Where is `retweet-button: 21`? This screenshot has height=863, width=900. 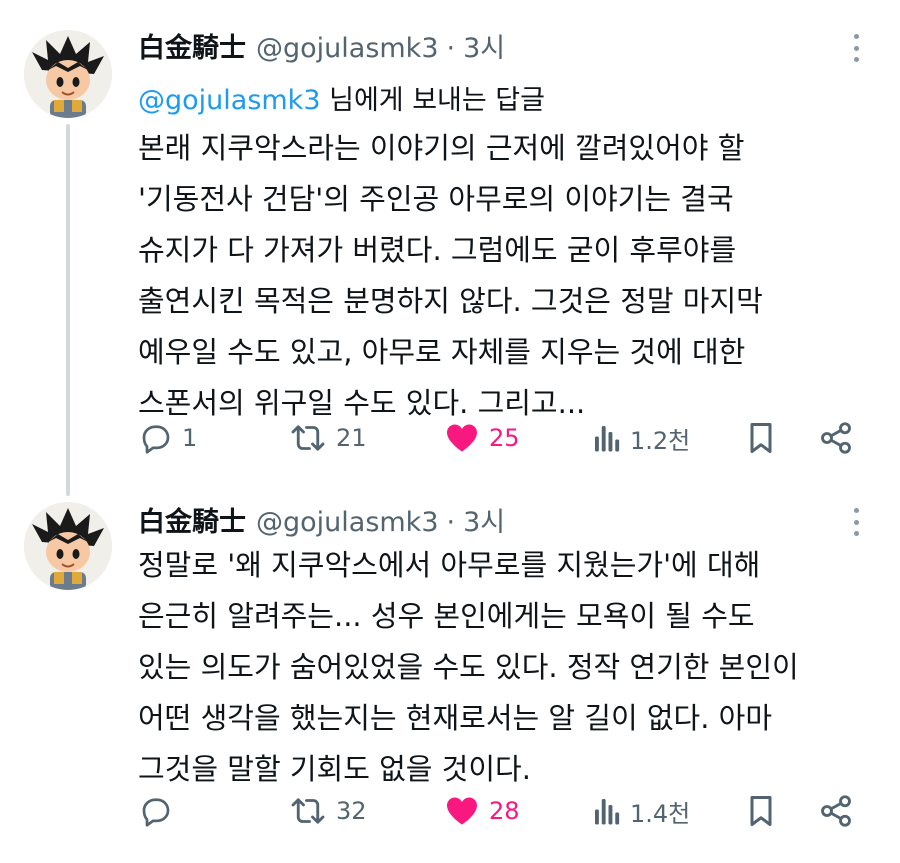
retweet-button: 21 is located at coordinates (327, 438).